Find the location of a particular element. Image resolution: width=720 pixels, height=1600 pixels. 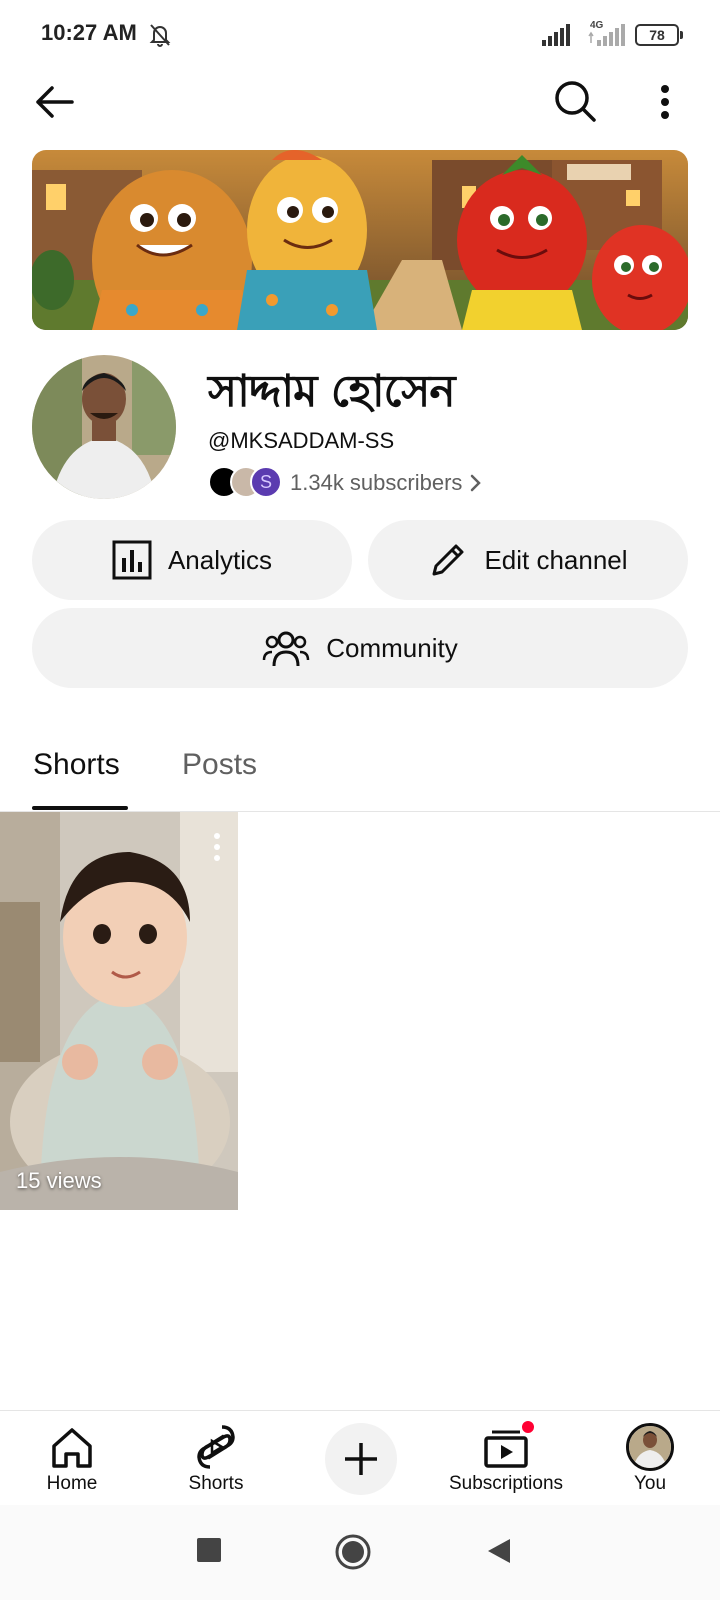

plus-icon is located at coordinates (361, 1459).